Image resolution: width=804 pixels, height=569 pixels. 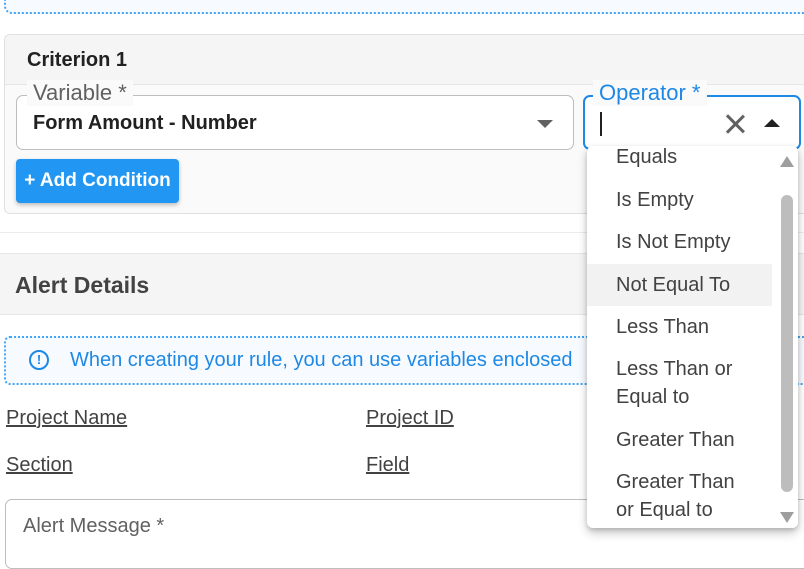 I want to click on option-greater-than-or-equal-to: Greater Than or Equal to, so click(x=679, y=496).